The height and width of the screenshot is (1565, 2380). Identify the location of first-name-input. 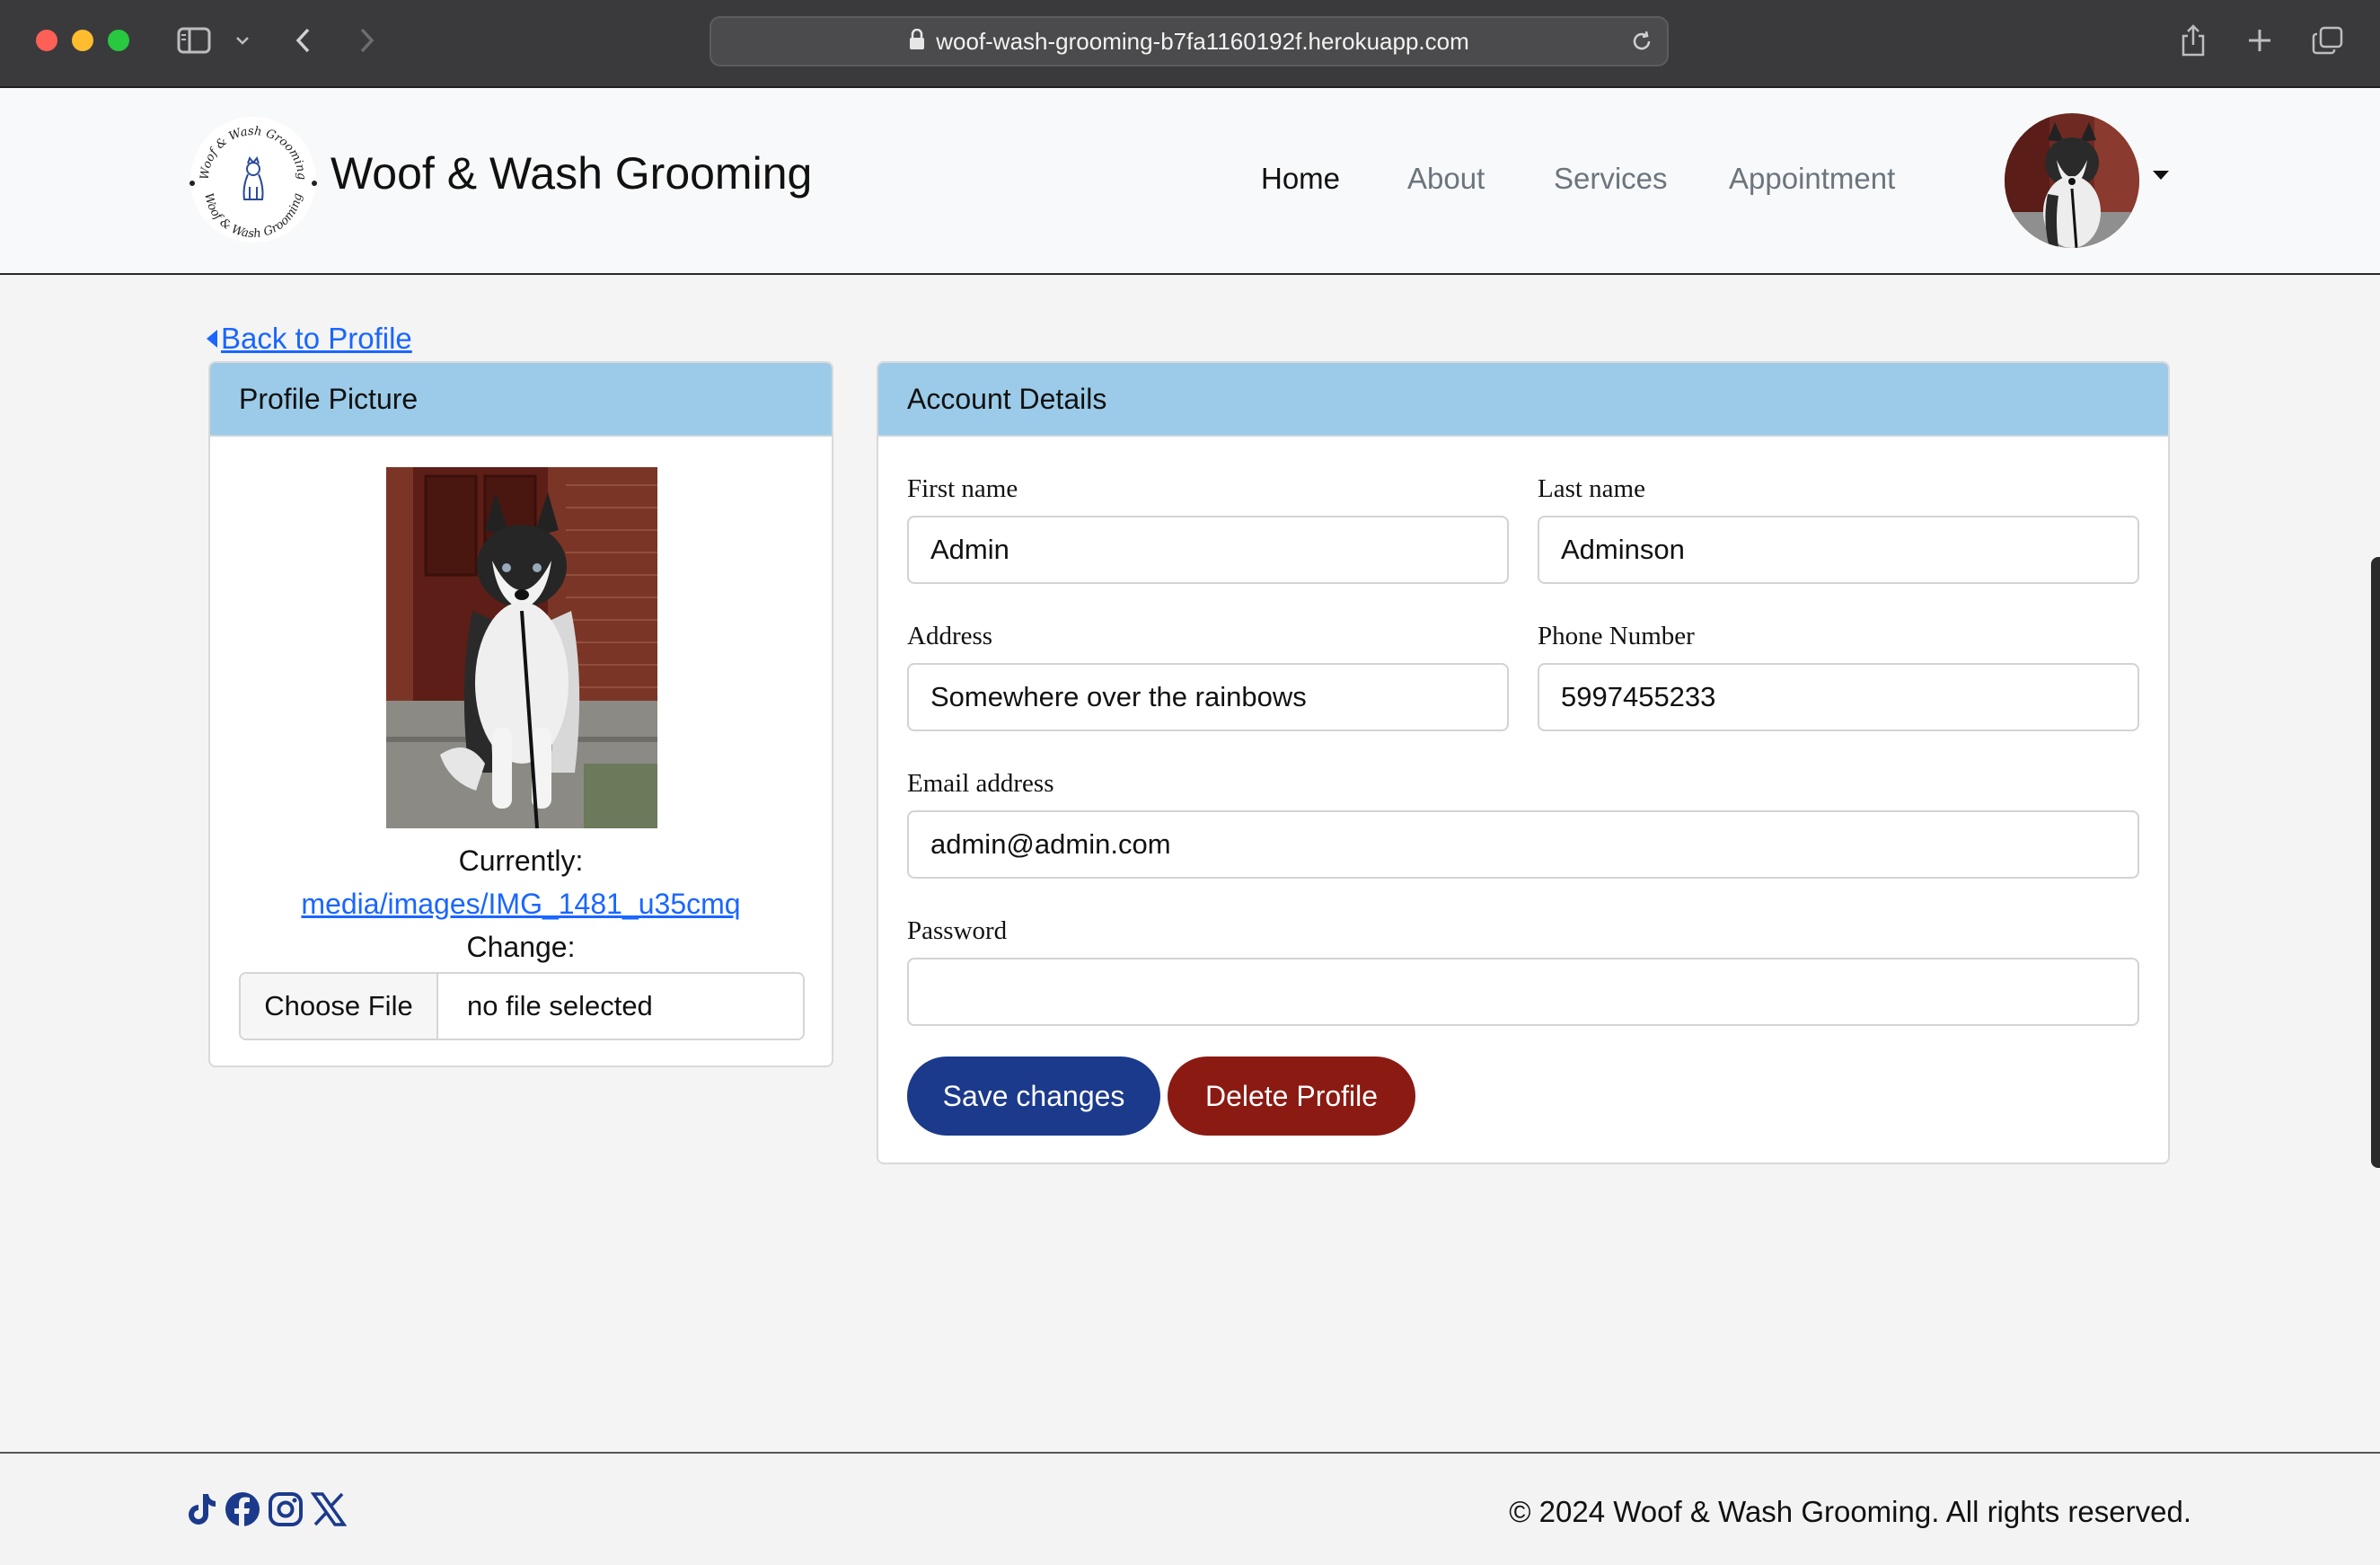
(1208, 550).